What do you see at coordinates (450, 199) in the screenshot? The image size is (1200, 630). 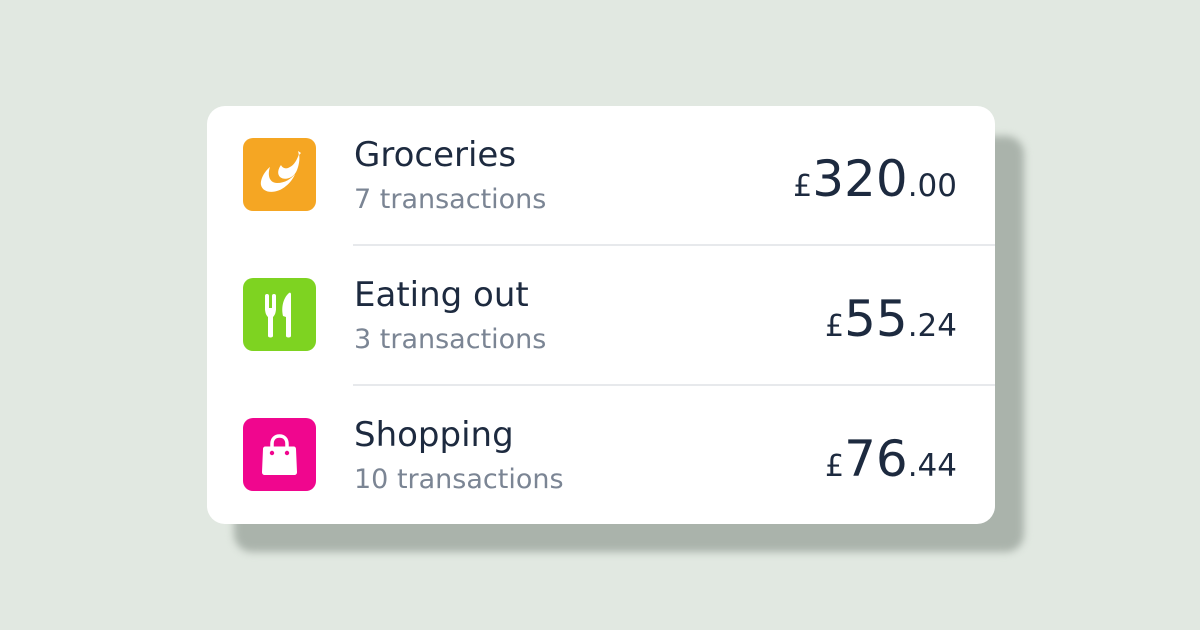 I see `transaction-count: 7 transactions` at bounding box center [450, 199].